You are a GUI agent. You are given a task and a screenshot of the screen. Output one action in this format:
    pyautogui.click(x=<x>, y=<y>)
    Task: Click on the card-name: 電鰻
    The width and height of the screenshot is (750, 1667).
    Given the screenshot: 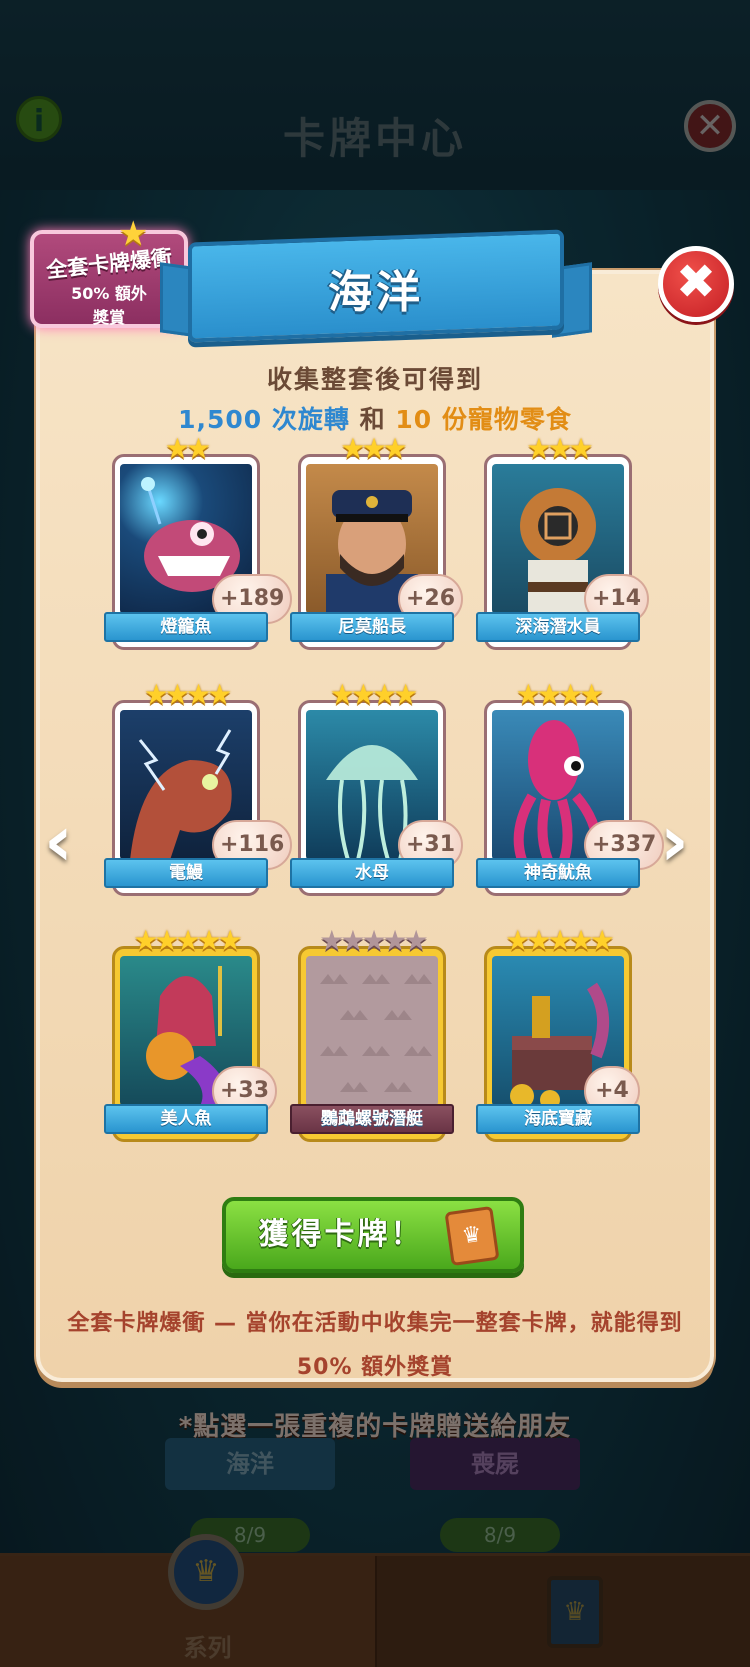 What is the action you would take?
    pyautogui.click(x=186, y=873)
    